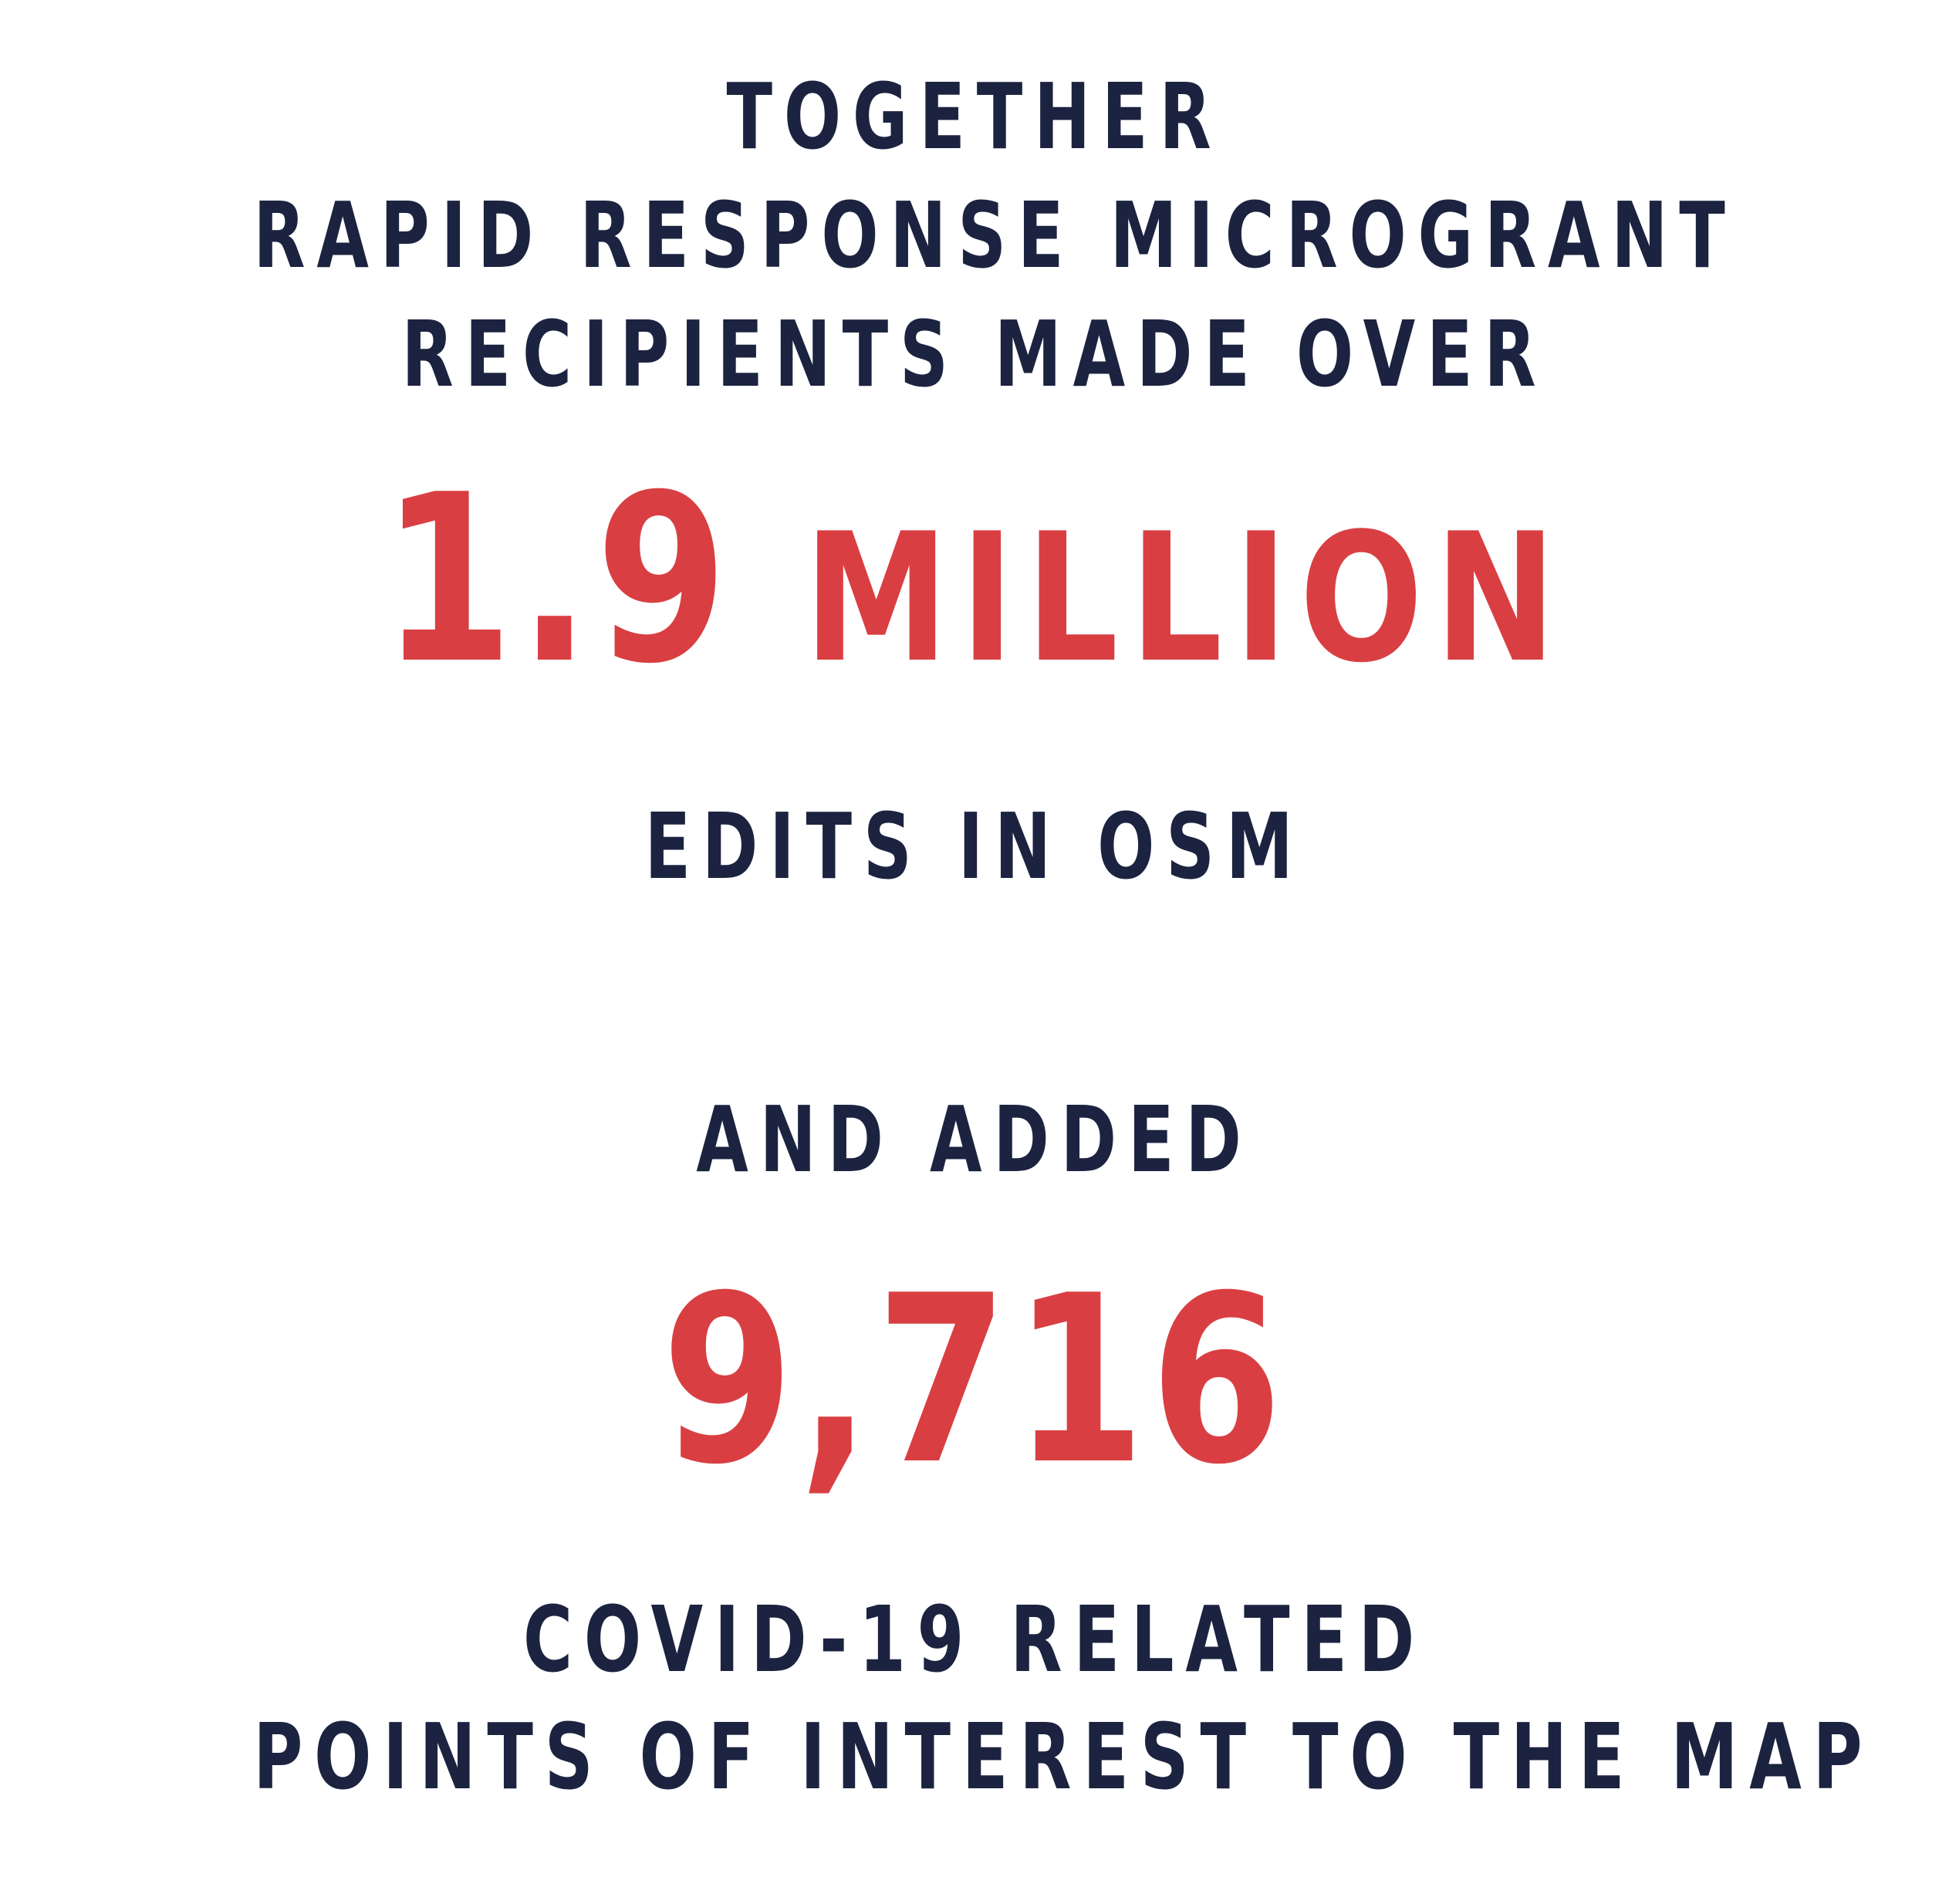 The width and height of the screenshot is (1949, 1904). Describe the element at coordinates (975, 354) in the screenshot. I see `intro-line-recipients: RECIPIENTS MADE OVER` at that location.